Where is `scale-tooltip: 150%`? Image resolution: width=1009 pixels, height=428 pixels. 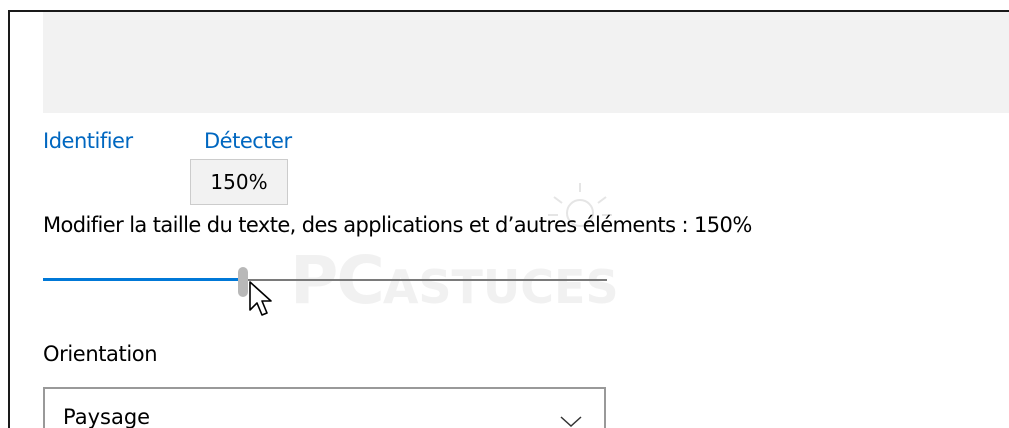 scale-tooltip: 150% is located at coordinates (239, 182).